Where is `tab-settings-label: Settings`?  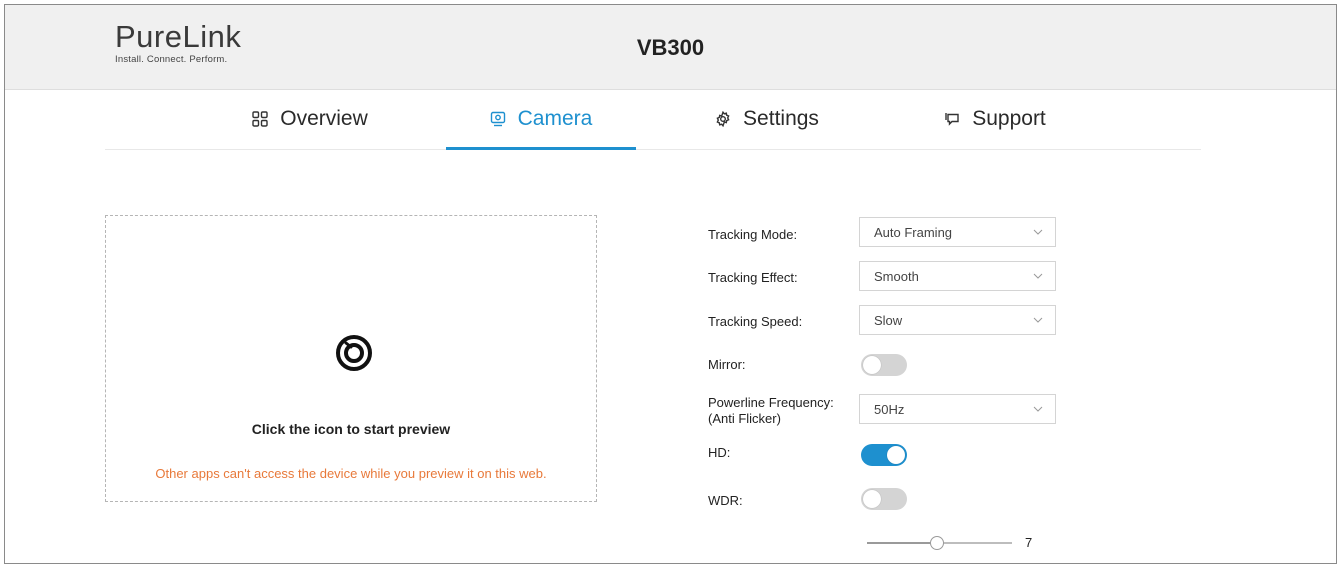
tab-settings-label: Settings is located at coordinates (781, 118).